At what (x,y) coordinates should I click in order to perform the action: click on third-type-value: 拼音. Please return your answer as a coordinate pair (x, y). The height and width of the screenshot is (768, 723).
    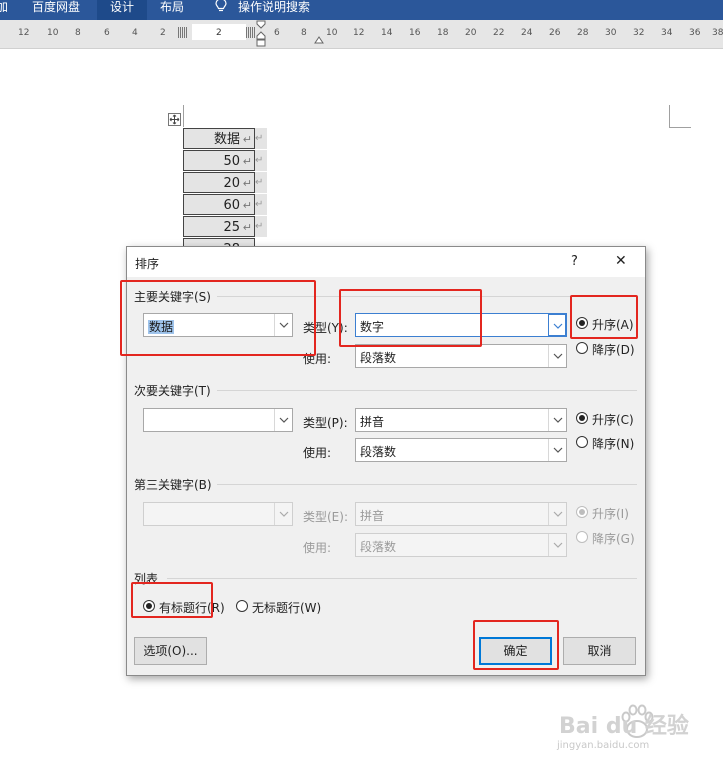
    Looking at the image, I should click on (372, 516).